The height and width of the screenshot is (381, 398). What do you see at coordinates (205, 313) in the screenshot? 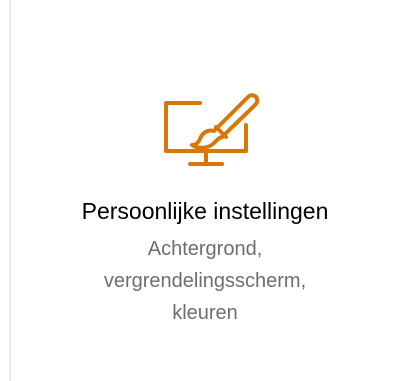
I see `description-line-3: kleuren` at bounding box center [205, 313].